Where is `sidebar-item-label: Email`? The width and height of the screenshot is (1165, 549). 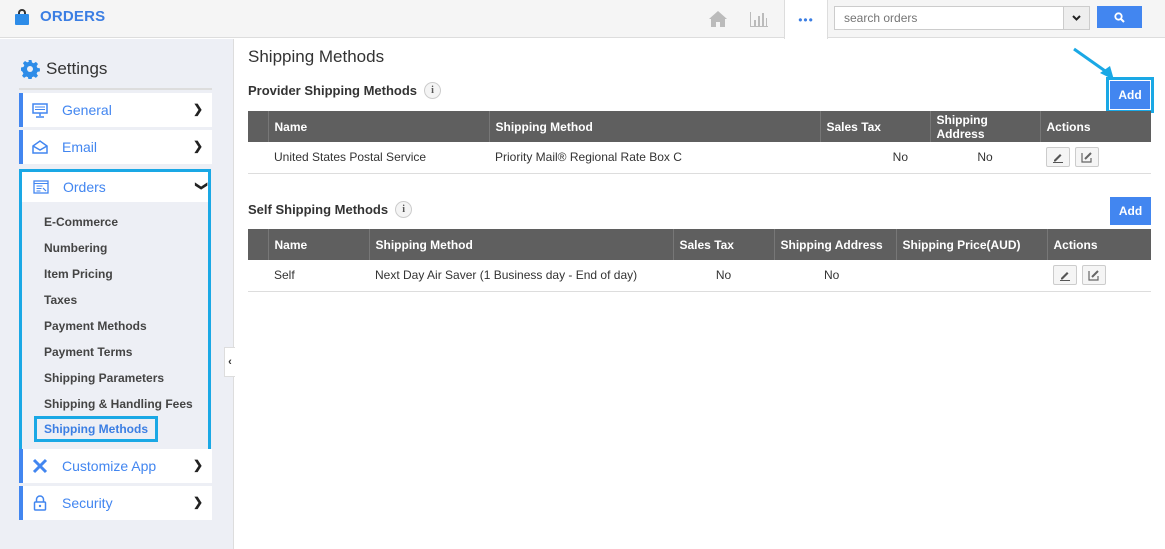 sidebar-item-label: Email is located at coordinates (80, 147).